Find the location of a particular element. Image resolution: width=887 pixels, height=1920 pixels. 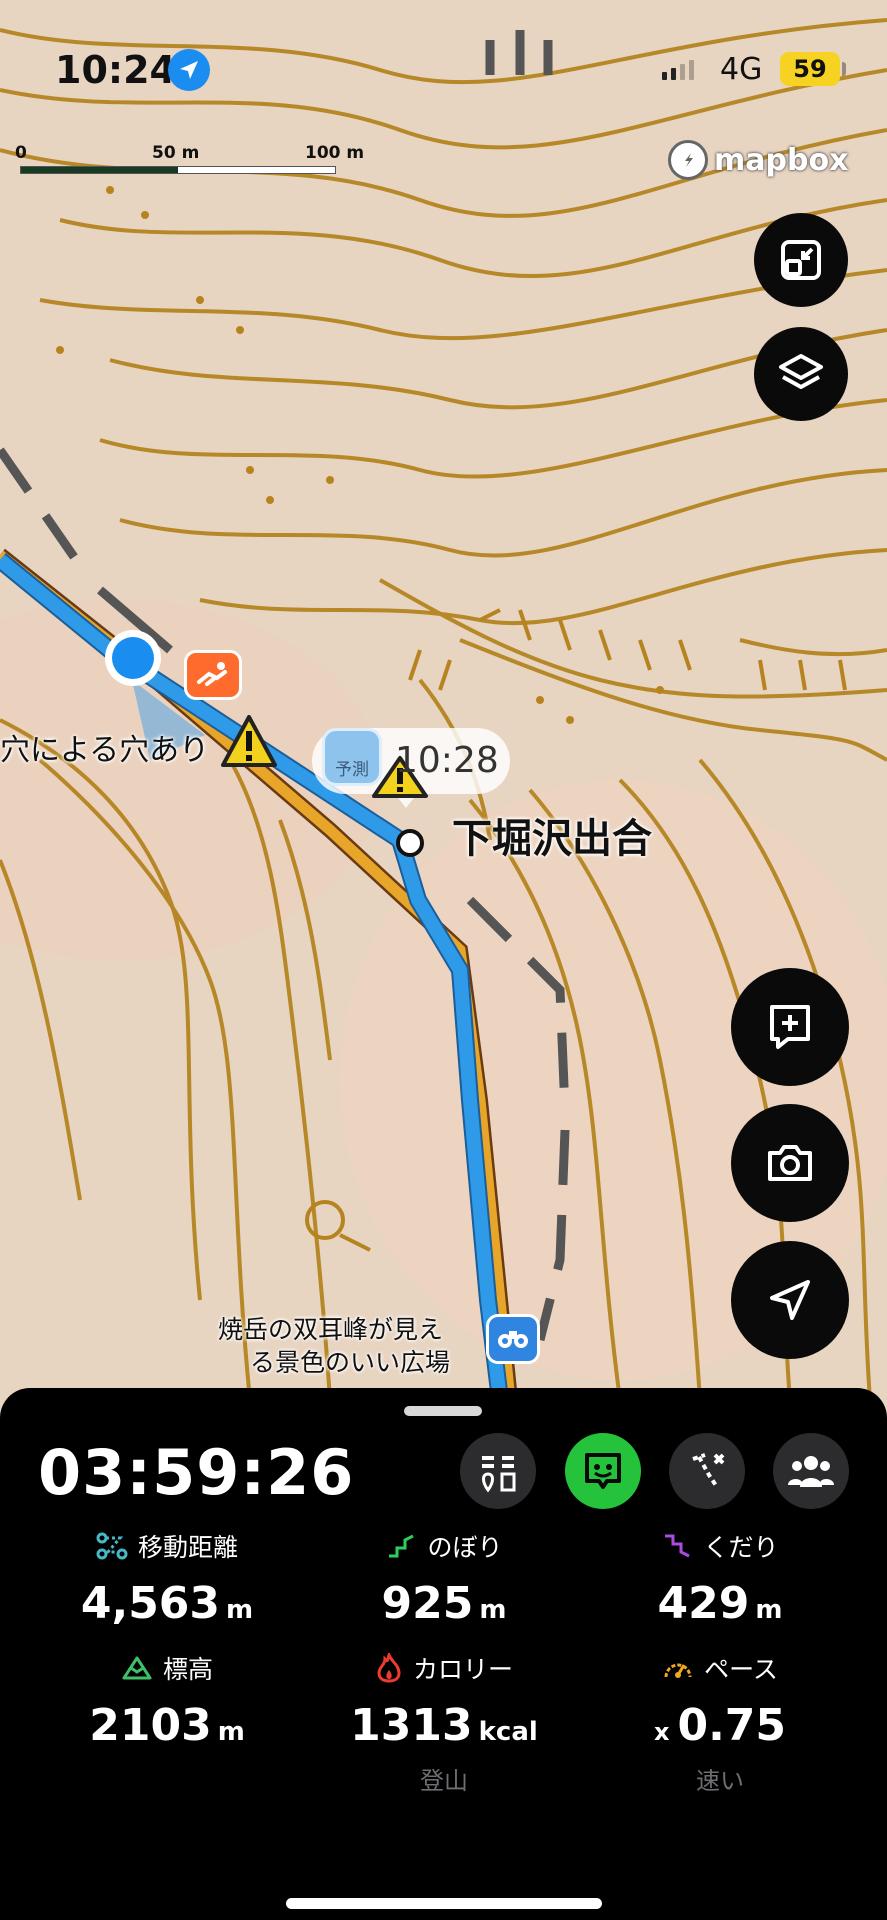

stat-ascent: のぼり 925 m is located at coordinates (444, 1578).